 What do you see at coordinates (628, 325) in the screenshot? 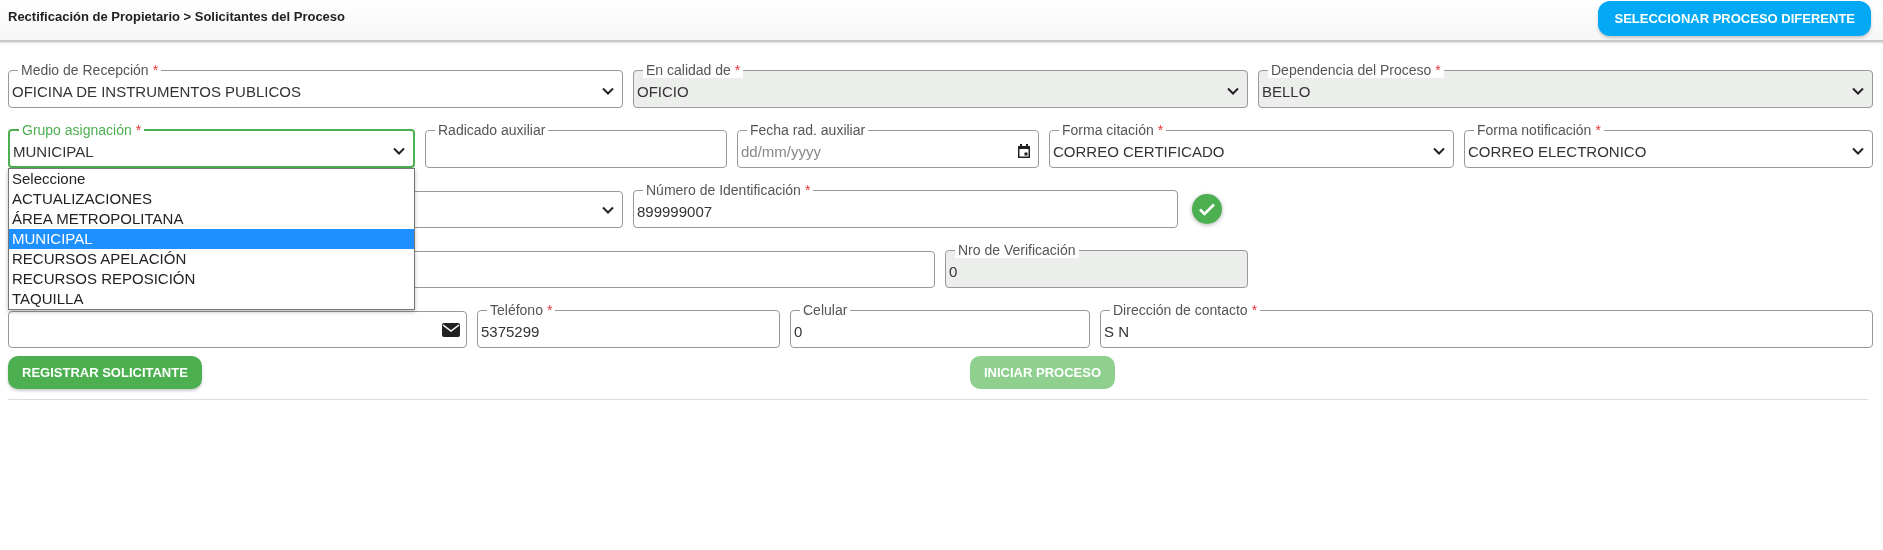
I see `input-field: Teléfono * 5375299` at bounding box center [628, 325].